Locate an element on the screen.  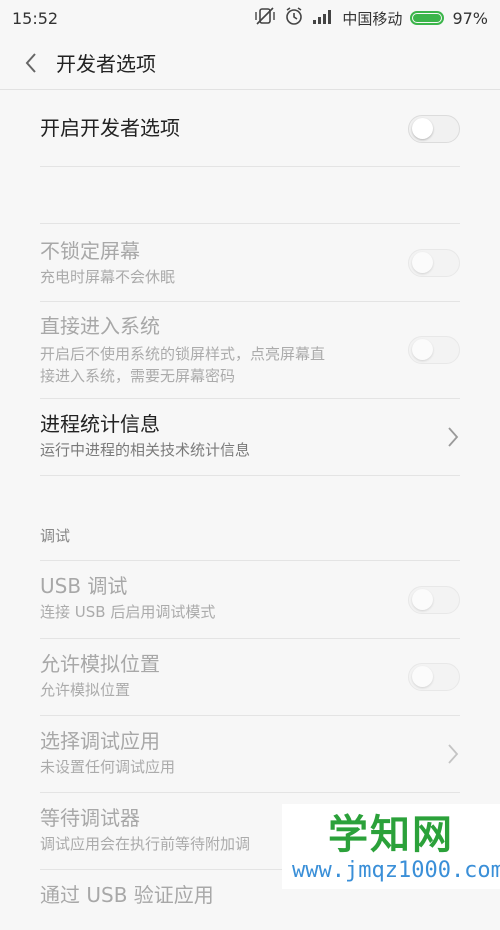
status-icons: 中国移动 97% is located at coordinates (371, 18).